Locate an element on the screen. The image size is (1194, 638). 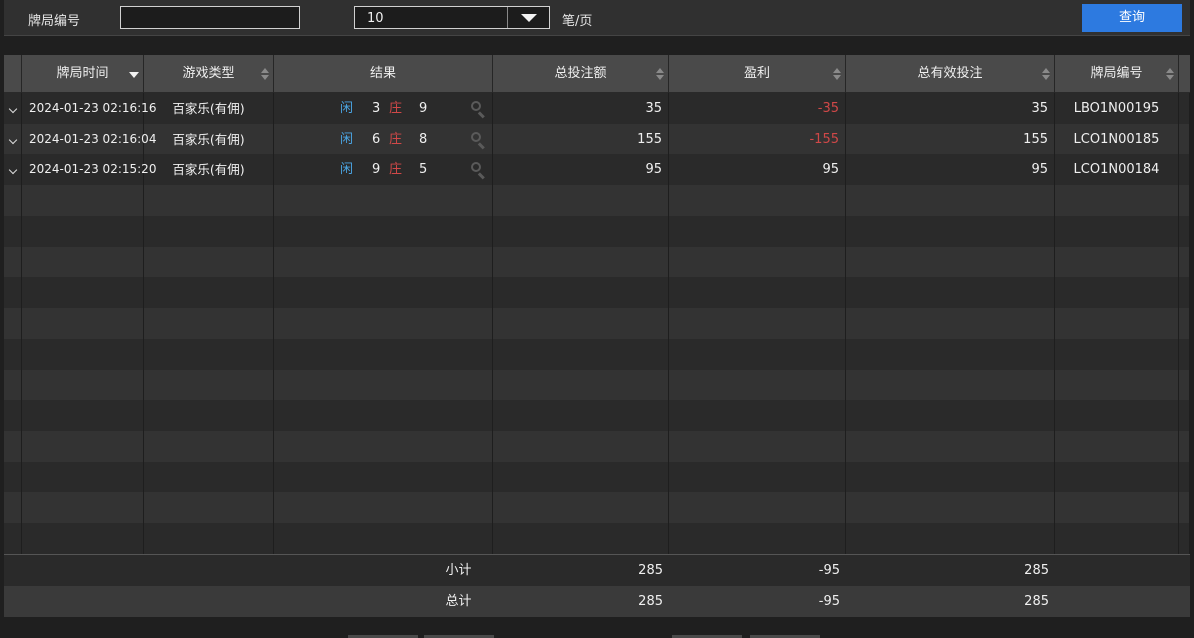
header-expand-col is located at coordinates (13, 74).